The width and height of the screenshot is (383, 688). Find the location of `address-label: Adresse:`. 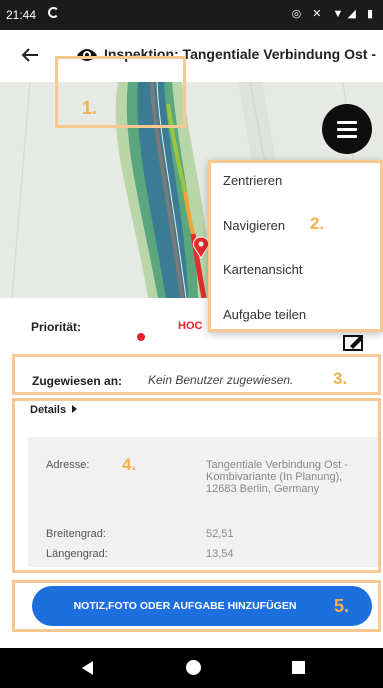

address-label: Adresse: is located at coordinates (68, 465).